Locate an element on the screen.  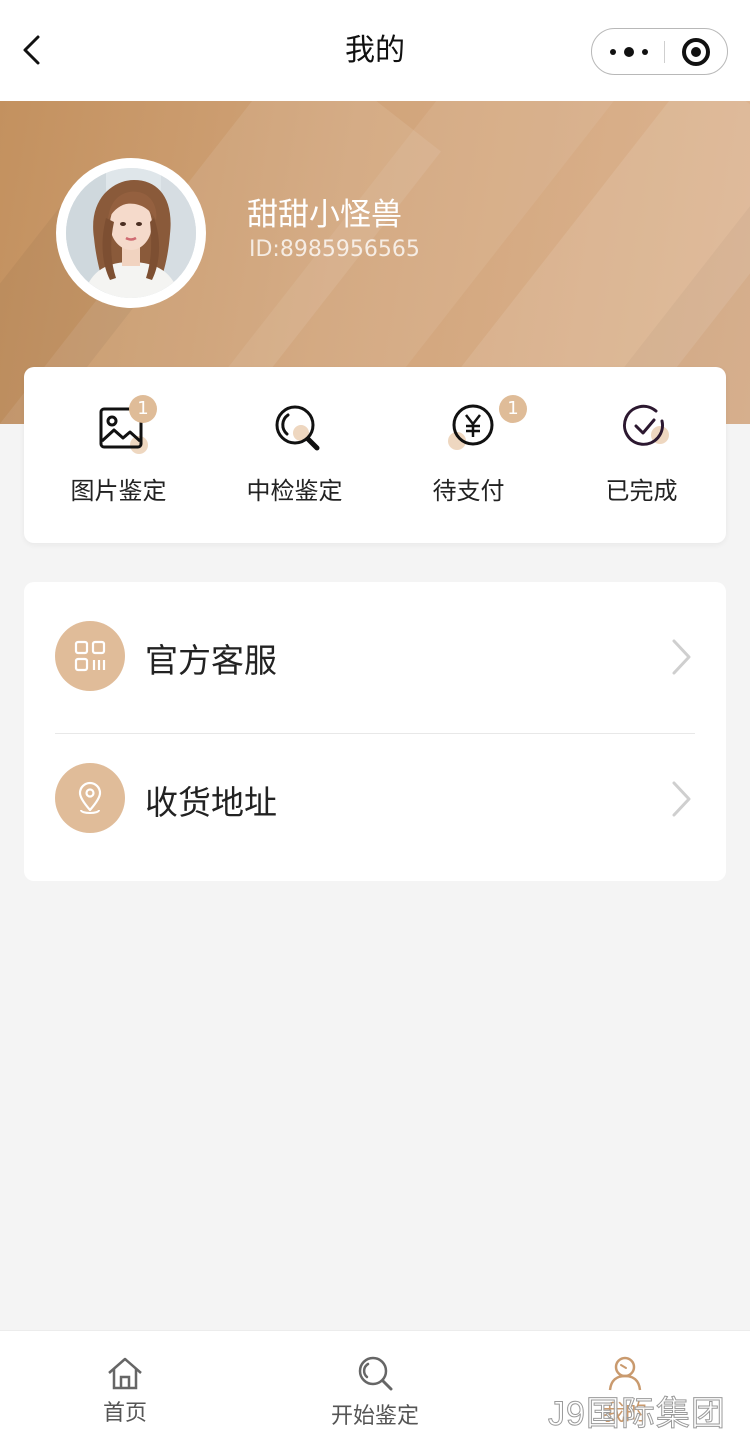
more-dots-icon is located at coordinates (629, 52).